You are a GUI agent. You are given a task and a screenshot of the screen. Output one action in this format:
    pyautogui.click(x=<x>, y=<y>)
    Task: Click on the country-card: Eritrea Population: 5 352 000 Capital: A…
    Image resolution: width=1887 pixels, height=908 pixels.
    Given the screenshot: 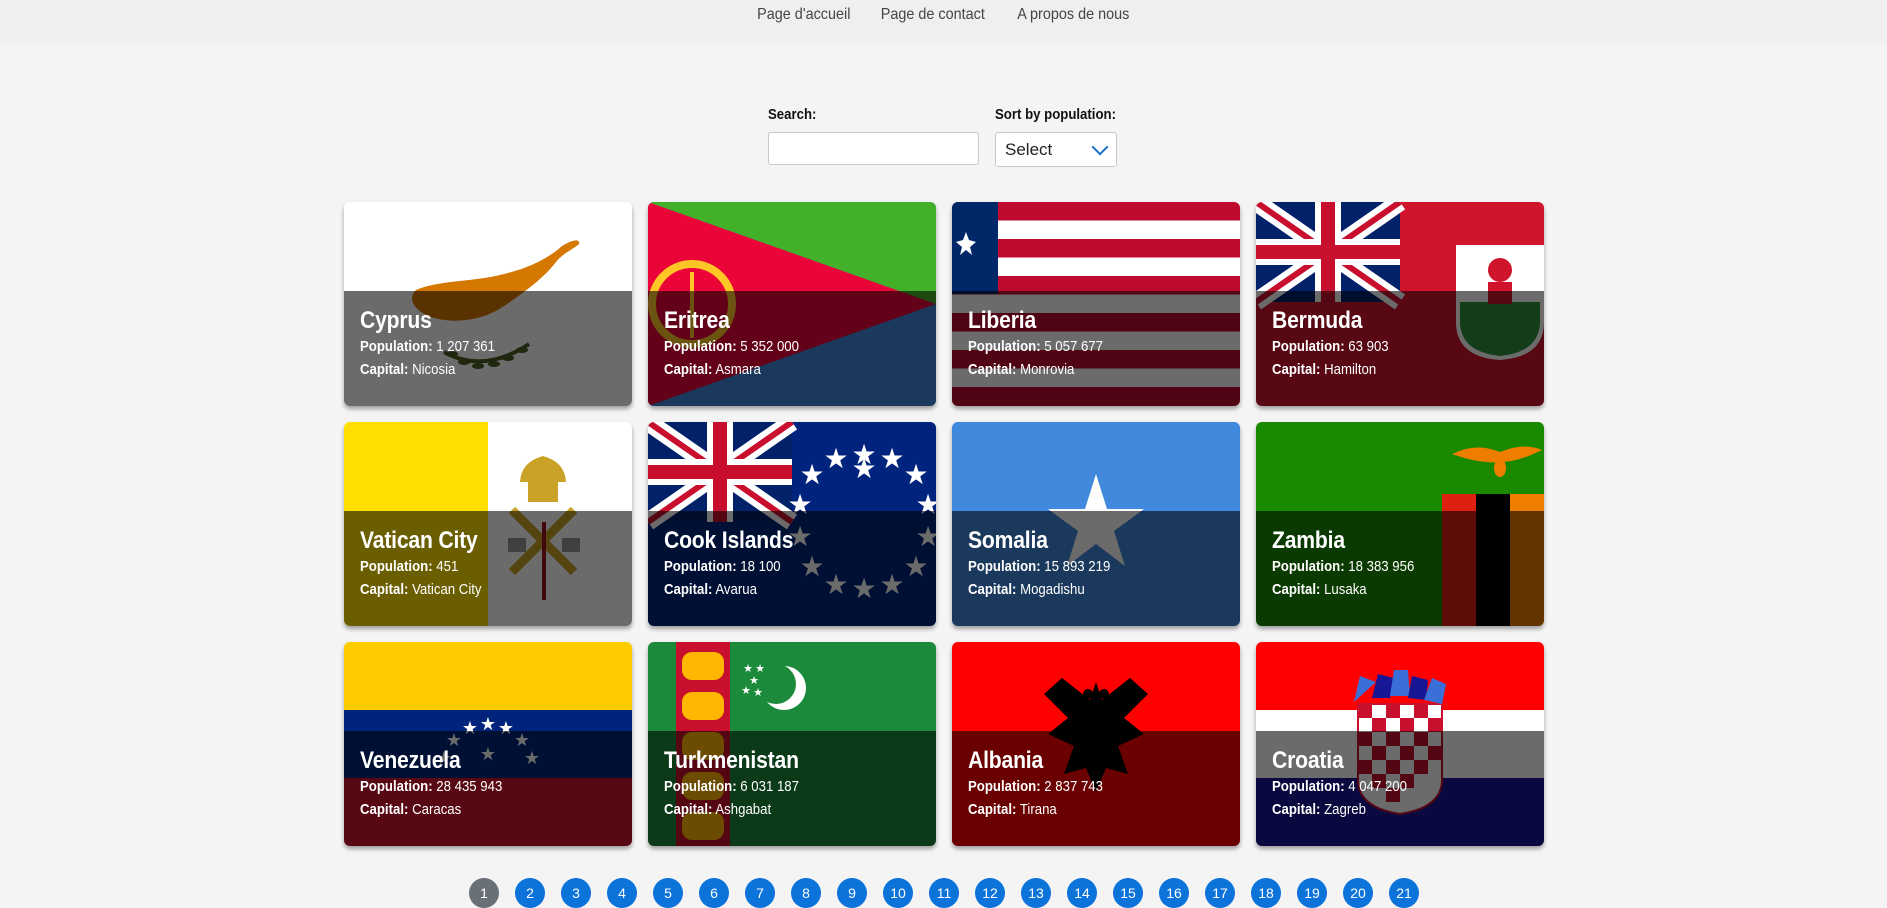 What is the action you would take?
    pyautogui.click(x=792, y=304)
    